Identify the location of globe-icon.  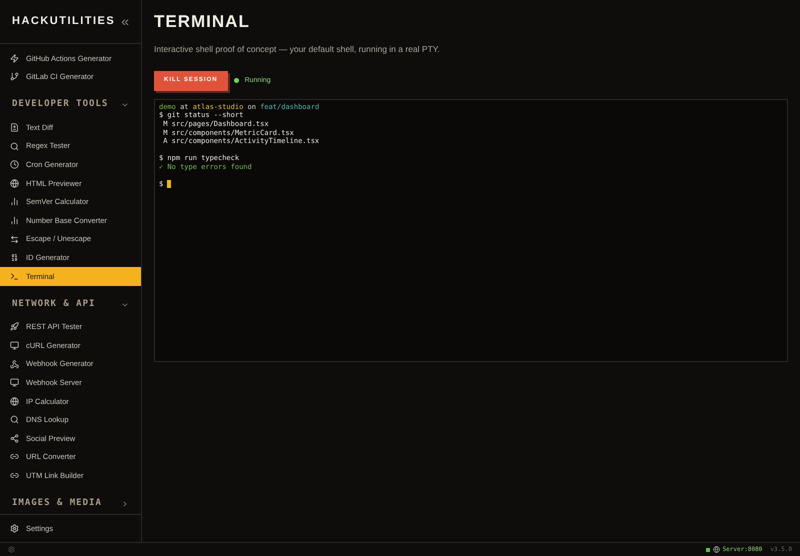
(716, 549).